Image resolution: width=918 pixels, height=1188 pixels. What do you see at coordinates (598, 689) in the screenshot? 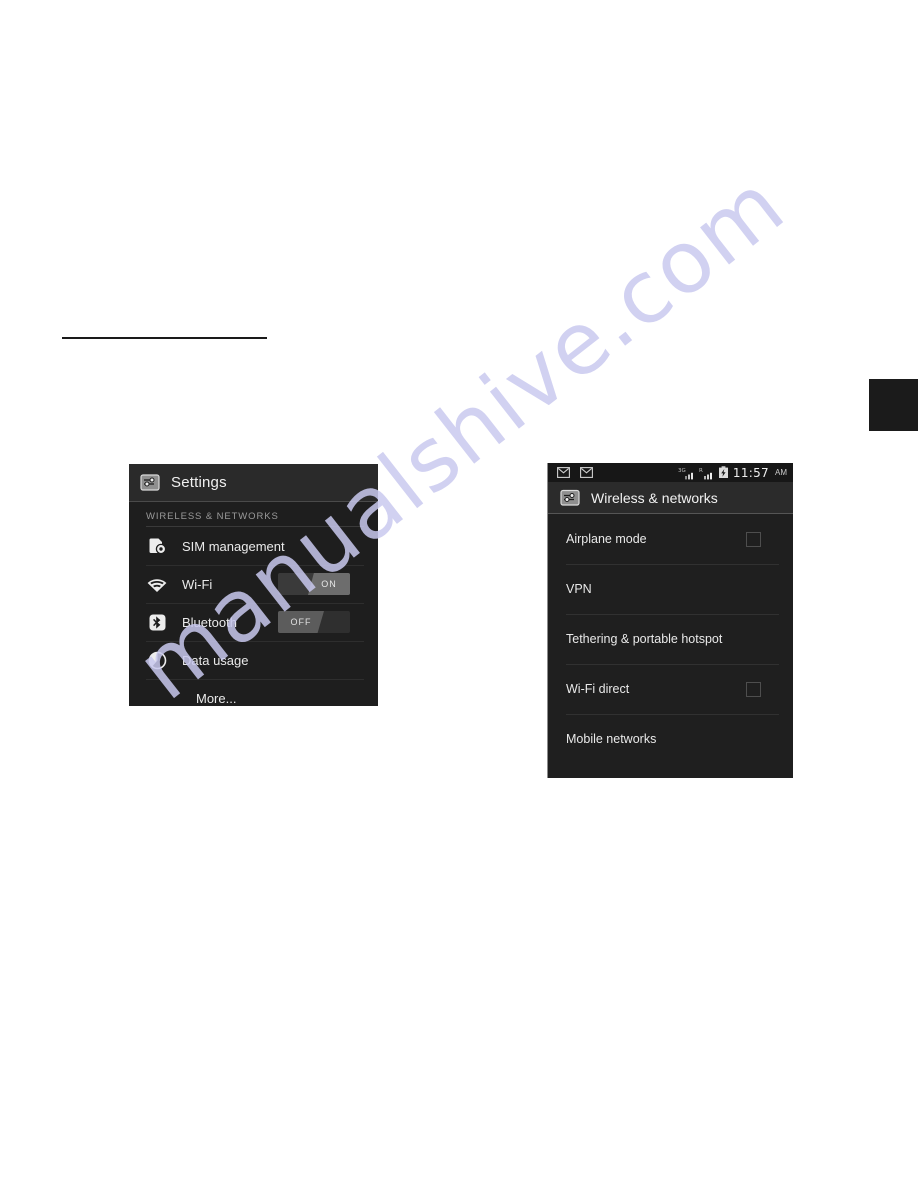
I see `wireless-row-label: Wi-Fi direct` at bounding box center [598, 689].